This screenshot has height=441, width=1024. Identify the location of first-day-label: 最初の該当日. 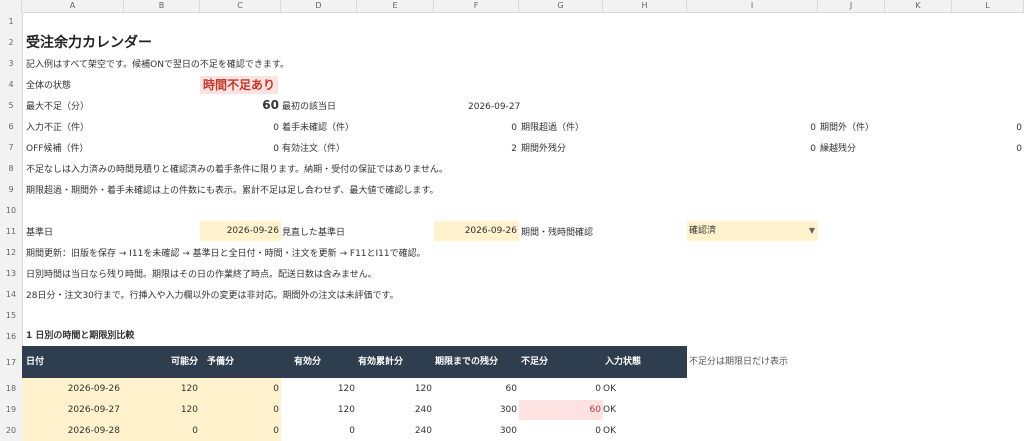
(309, 107).